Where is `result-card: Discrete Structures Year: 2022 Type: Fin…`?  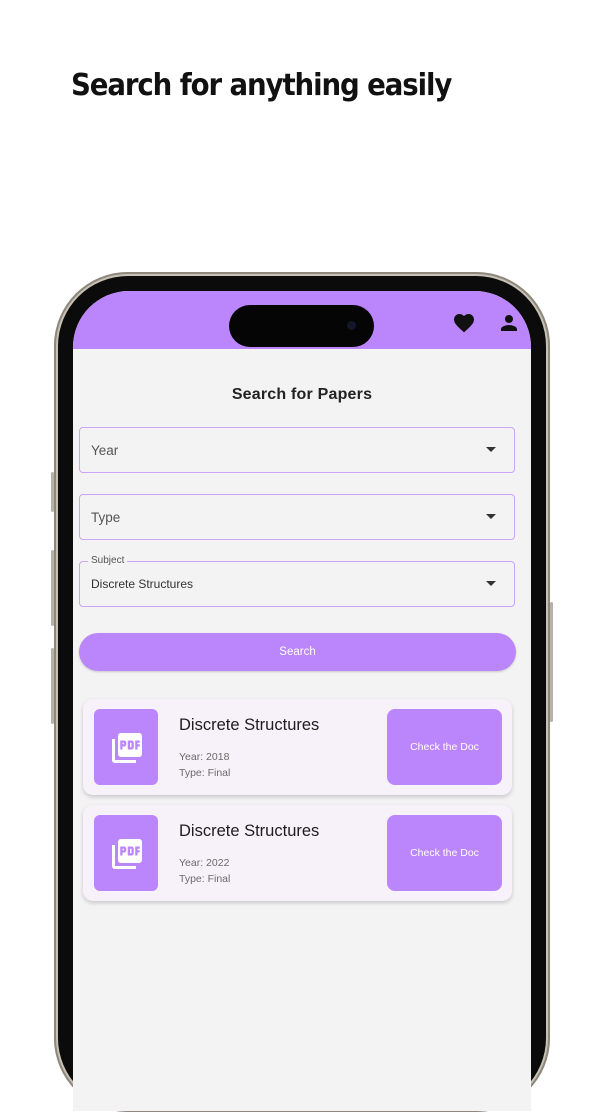
result-card: Discrete Structures Year: 2022 Type: Fin… is located at coordinates (297, 853).